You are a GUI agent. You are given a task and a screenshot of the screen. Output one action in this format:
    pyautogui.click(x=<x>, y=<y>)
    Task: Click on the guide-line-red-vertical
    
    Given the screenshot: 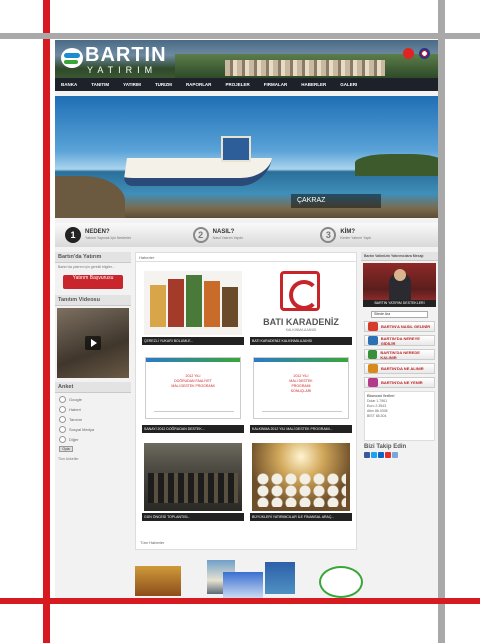 What is the action you would take?
    pyautogui.click(x=46, y=321)
    